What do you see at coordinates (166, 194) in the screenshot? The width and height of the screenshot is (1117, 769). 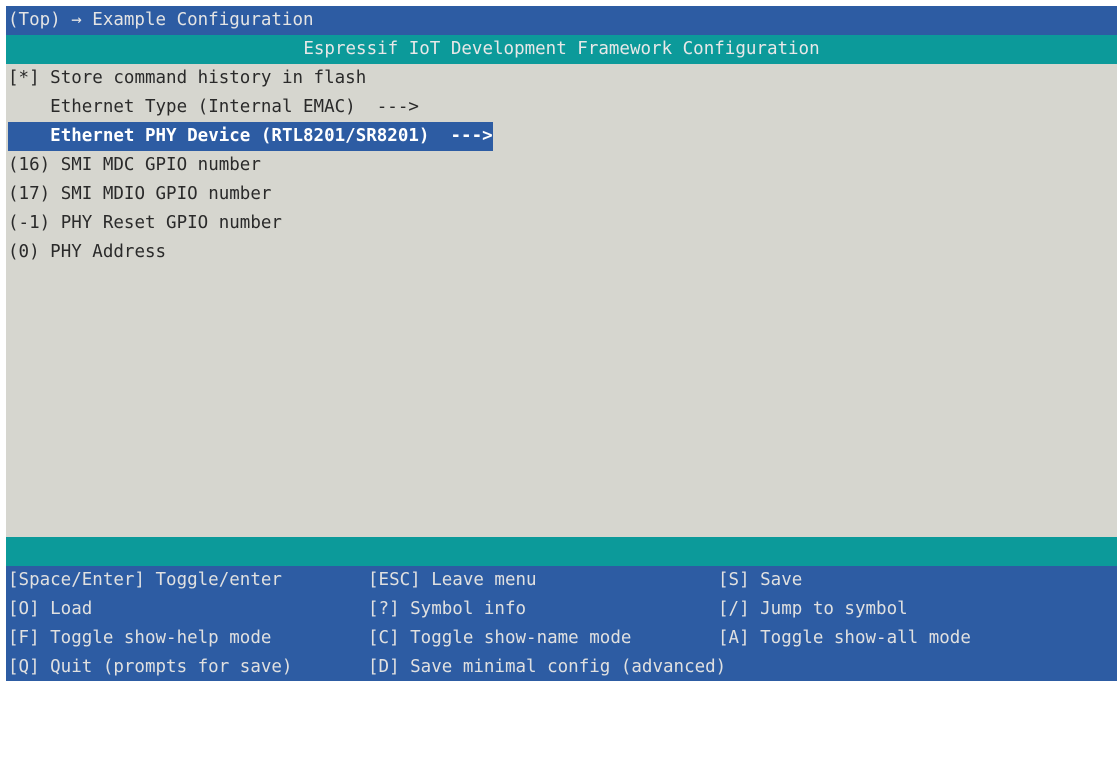 I see `menu-item-label: SMI MDIO GPIO number` at bounding box center [166, 194].